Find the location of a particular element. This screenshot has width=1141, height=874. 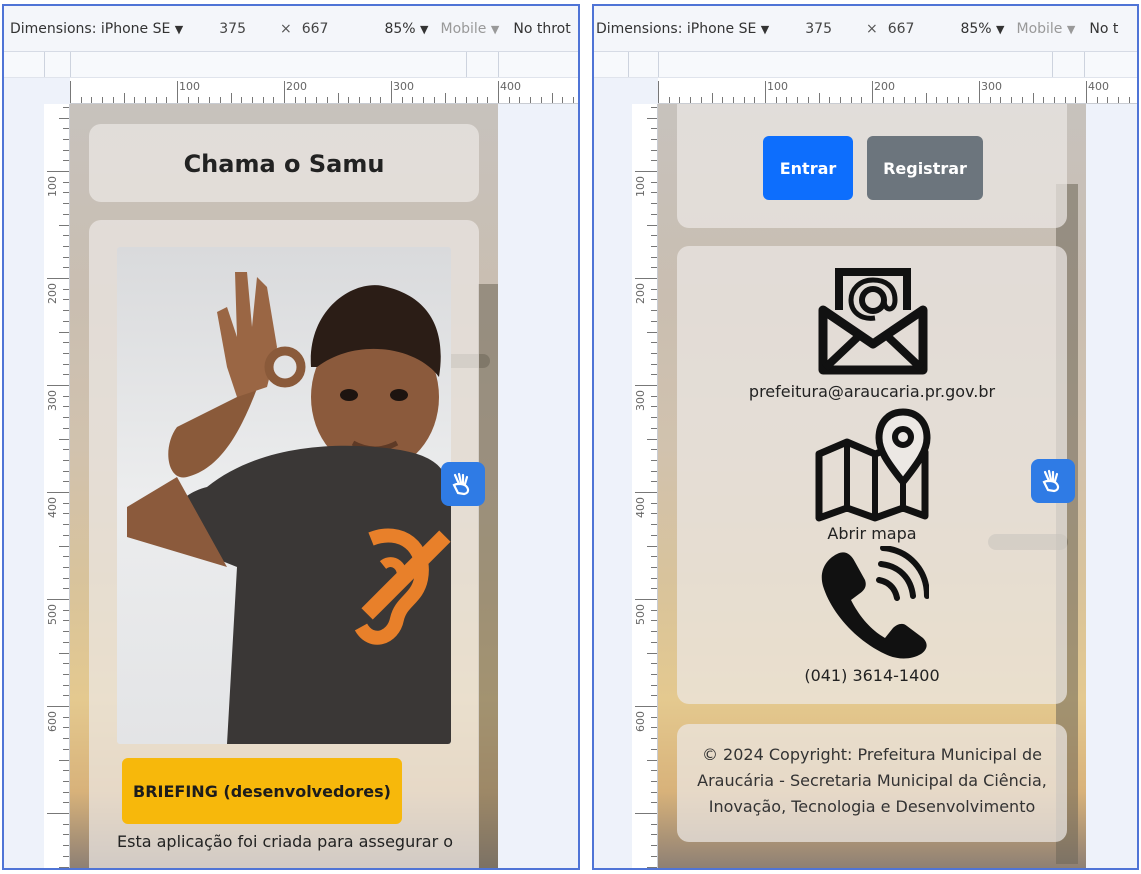

ruler-label: 300 is located at coordinates (52, 400).